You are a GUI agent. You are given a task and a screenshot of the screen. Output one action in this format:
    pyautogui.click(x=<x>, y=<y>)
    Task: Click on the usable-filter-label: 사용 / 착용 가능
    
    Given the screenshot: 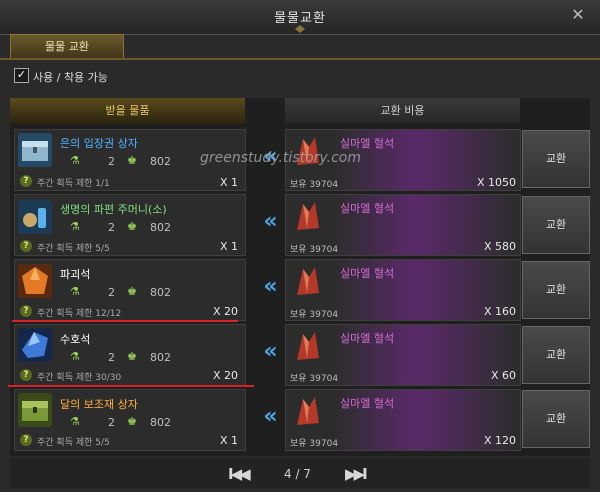 What is the action you would take?
    pyautogui.click(x=70, y=77)
    